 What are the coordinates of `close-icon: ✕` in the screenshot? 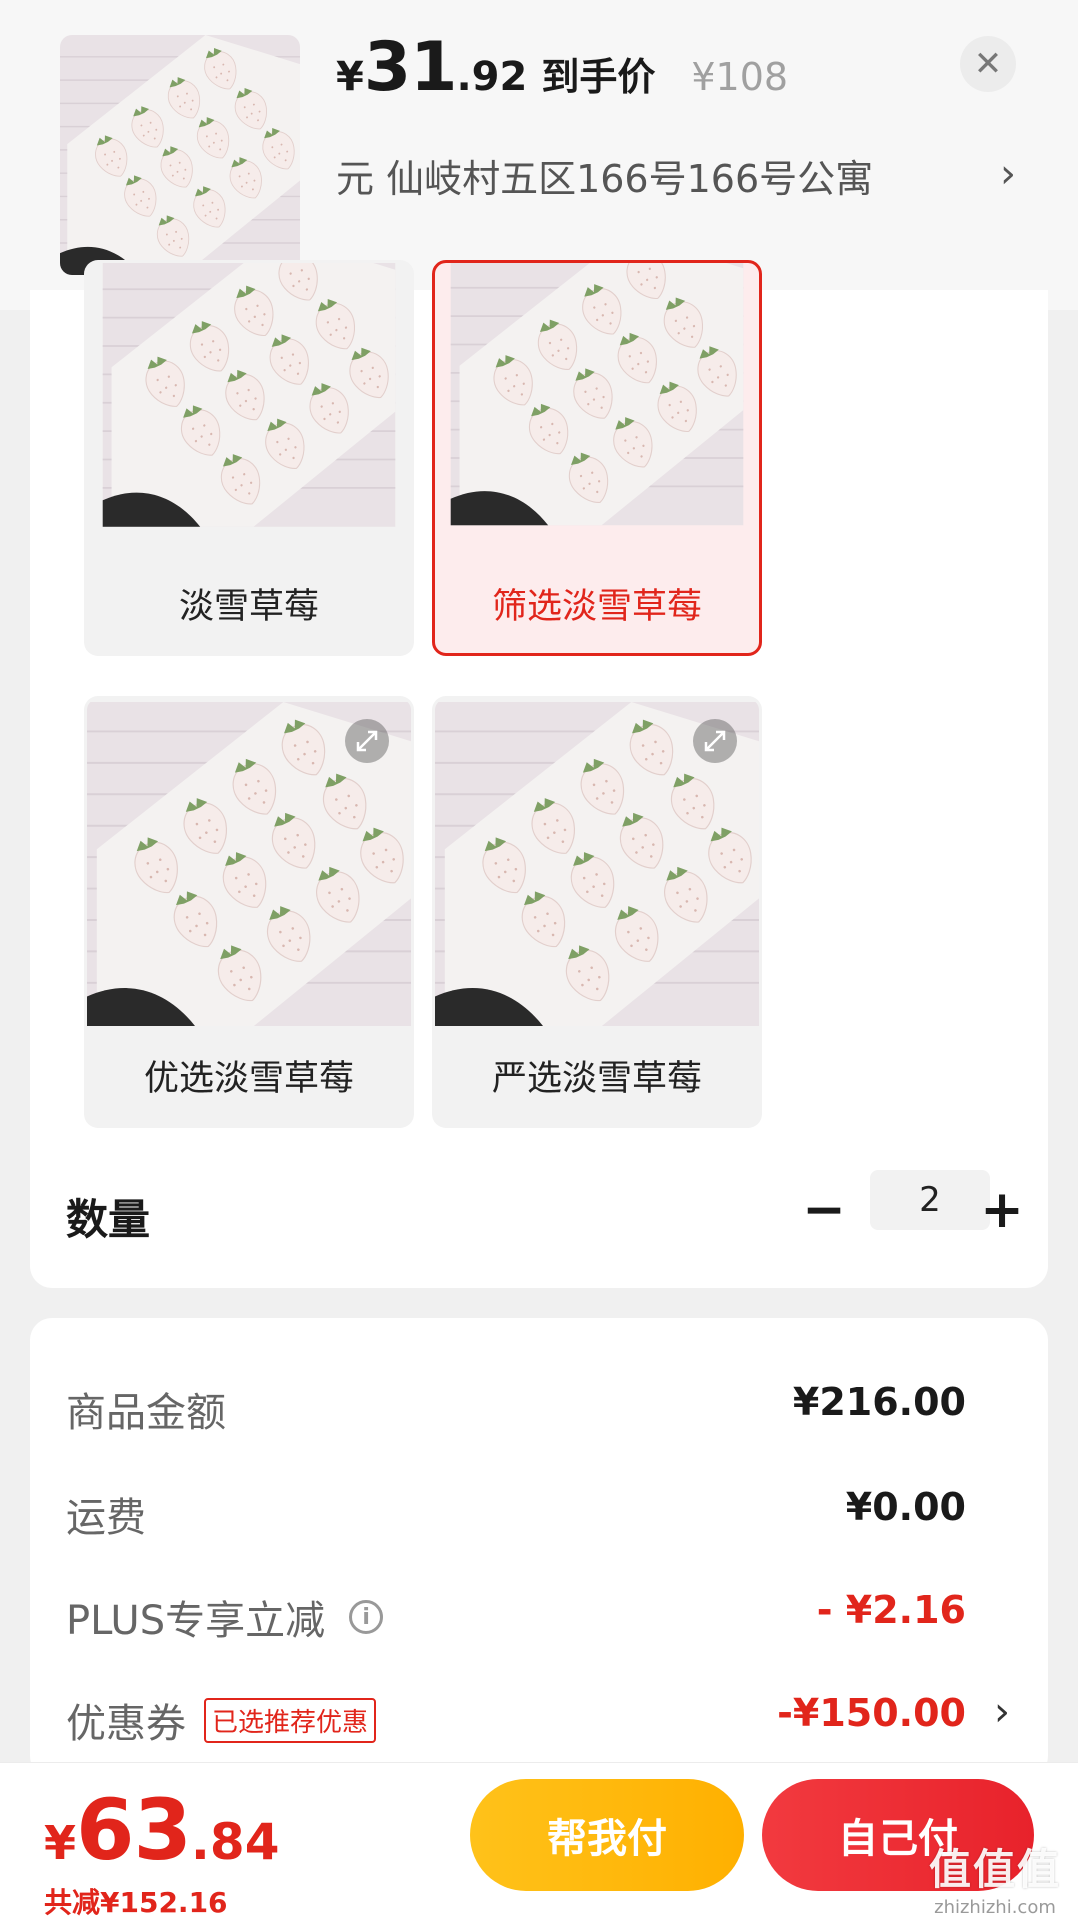 It's located at (988, 64).